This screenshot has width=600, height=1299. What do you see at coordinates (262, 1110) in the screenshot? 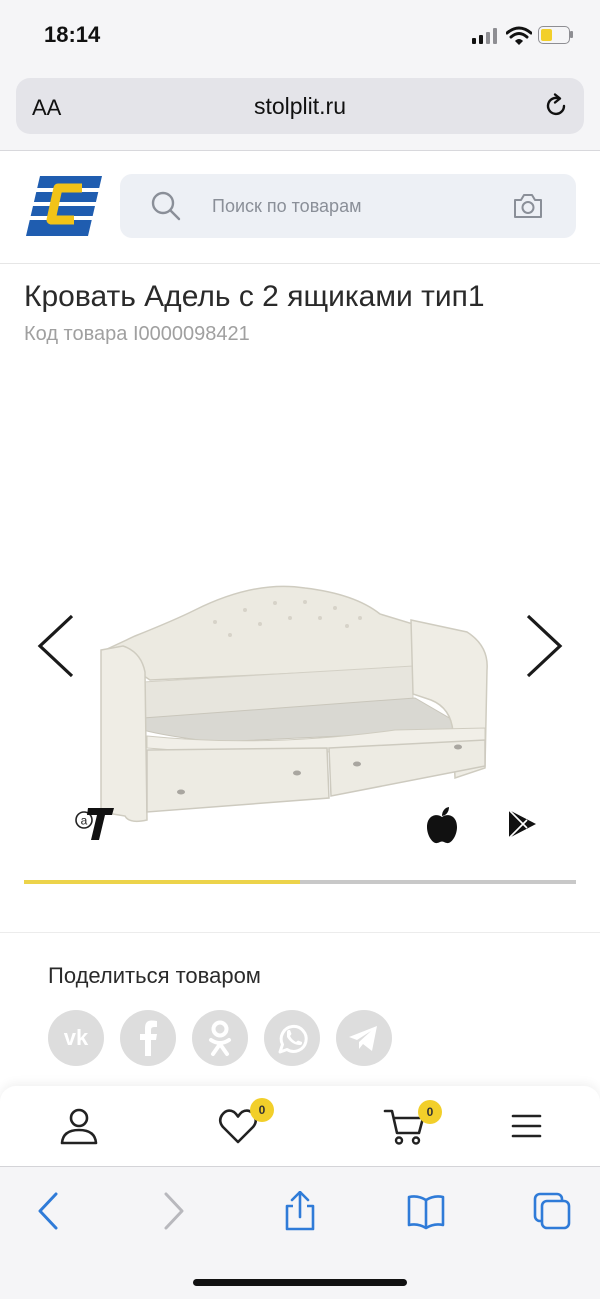
I see `favorites-count-badge: 0` at bounding box center [262, 1110].